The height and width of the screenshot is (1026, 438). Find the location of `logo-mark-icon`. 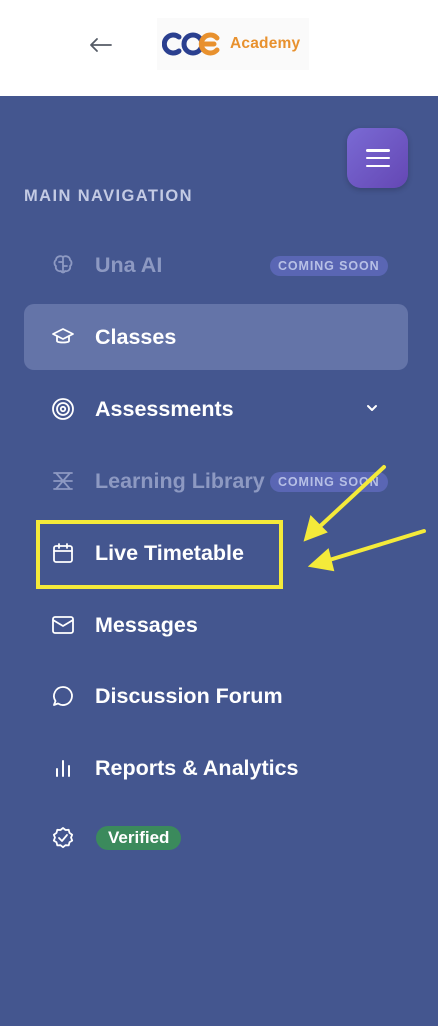

logo-mark-icon is located at coordinates (191, 44).